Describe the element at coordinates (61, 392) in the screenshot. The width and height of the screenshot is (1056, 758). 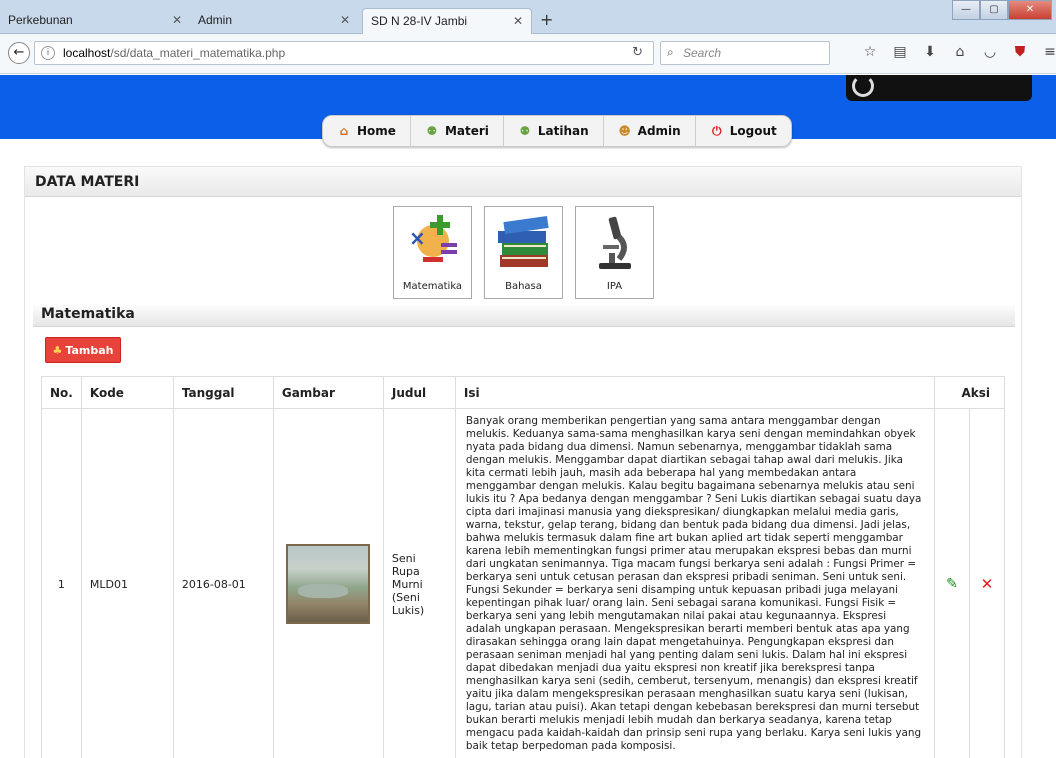
I see `col-no: No.` at that location.